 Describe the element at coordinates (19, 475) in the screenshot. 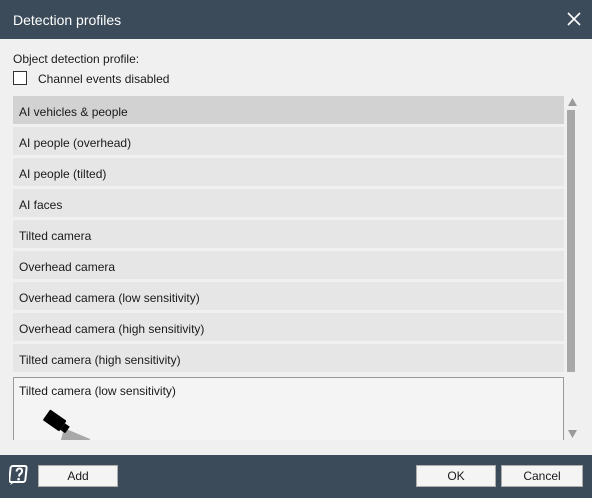

I see `help-icon` at that location.